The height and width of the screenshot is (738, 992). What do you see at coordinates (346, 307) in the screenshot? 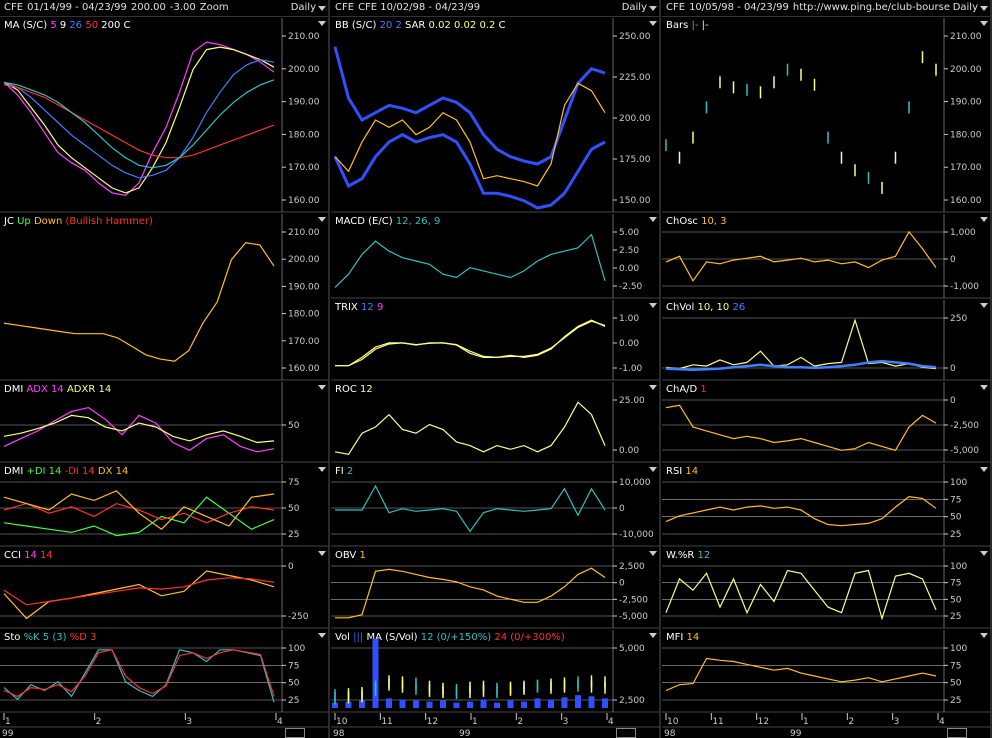
I see `panel-title-part: TRIX` at bounding box center [346, 307].